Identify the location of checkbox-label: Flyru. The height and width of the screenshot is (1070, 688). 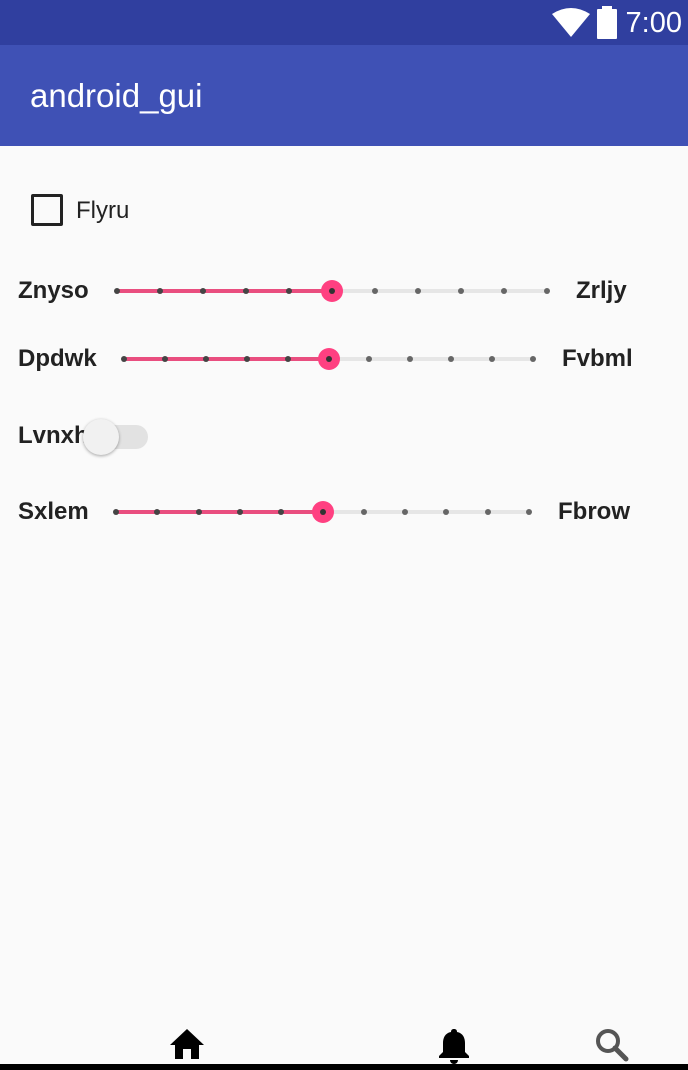
(103, 210).